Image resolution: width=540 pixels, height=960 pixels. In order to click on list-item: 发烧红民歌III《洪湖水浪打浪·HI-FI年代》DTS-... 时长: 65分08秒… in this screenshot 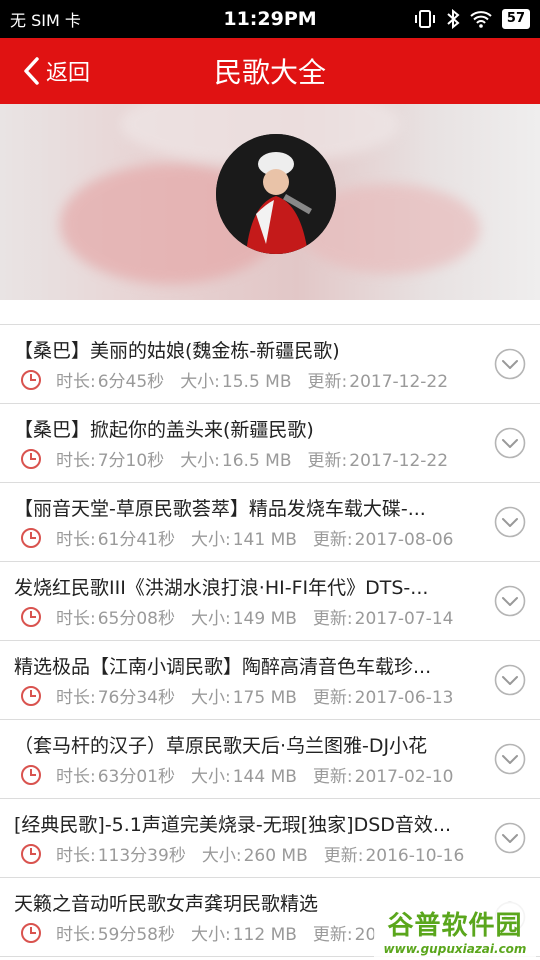, I will do `click(270, 601)`.